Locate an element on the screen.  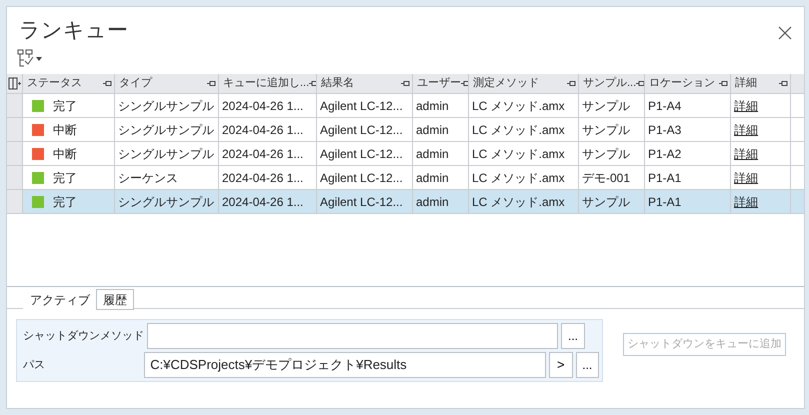
window-title: ランキュー is located at coordinates (73, 31).